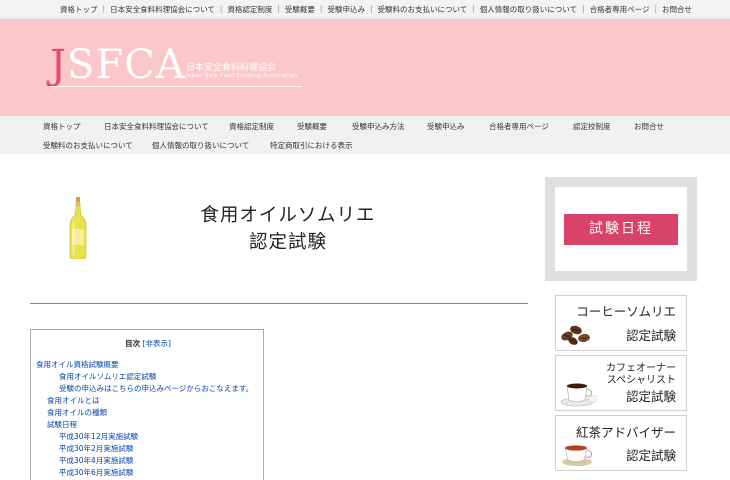 This screenshot has height=480, width=730. I want to click on top-link-contact: お問合せ, so click(677, 9).